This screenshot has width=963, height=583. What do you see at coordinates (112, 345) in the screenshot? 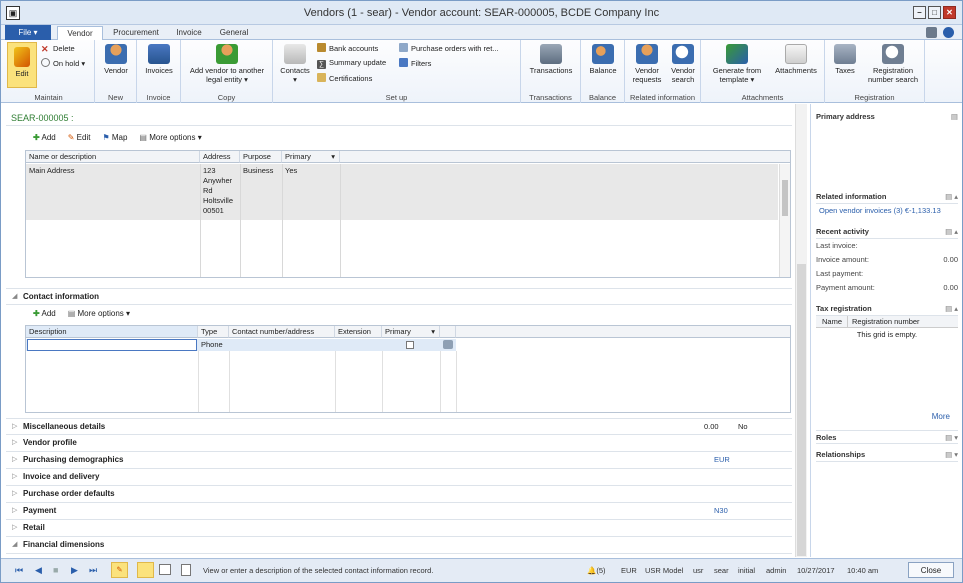
I see `contact-description-input` at bounding box center [112, 345].